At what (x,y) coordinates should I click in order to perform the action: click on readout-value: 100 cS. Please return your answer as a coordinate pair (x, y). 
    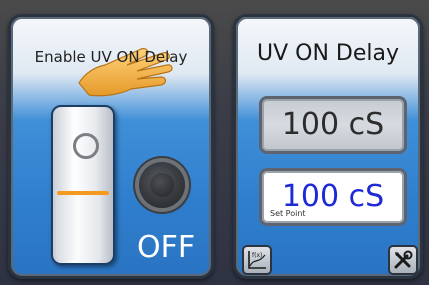
    Looking at the image, I should click on (333, 124).